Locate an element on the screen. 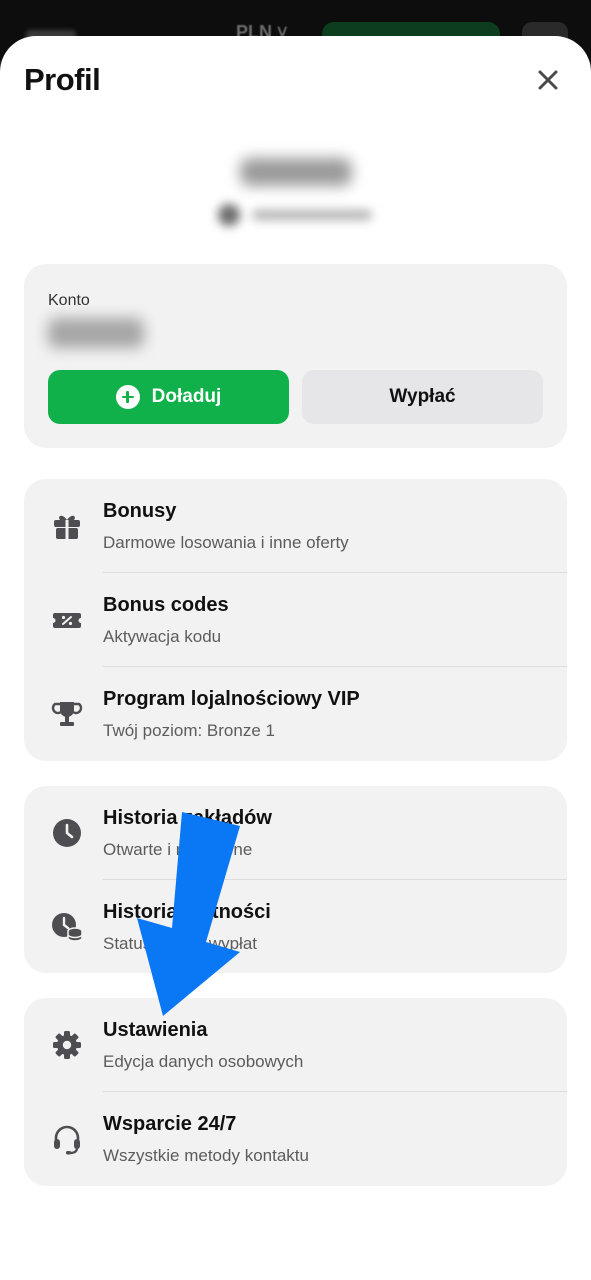 The width and height of the screenshot is (591, 1280). trophy-icon is located at coordinates (67, 714).